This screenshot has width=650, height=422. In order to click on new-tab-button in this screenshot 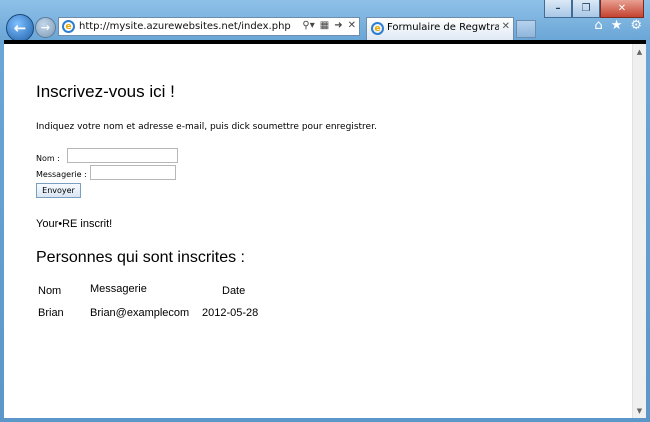, I will do `click(526, 29)`.